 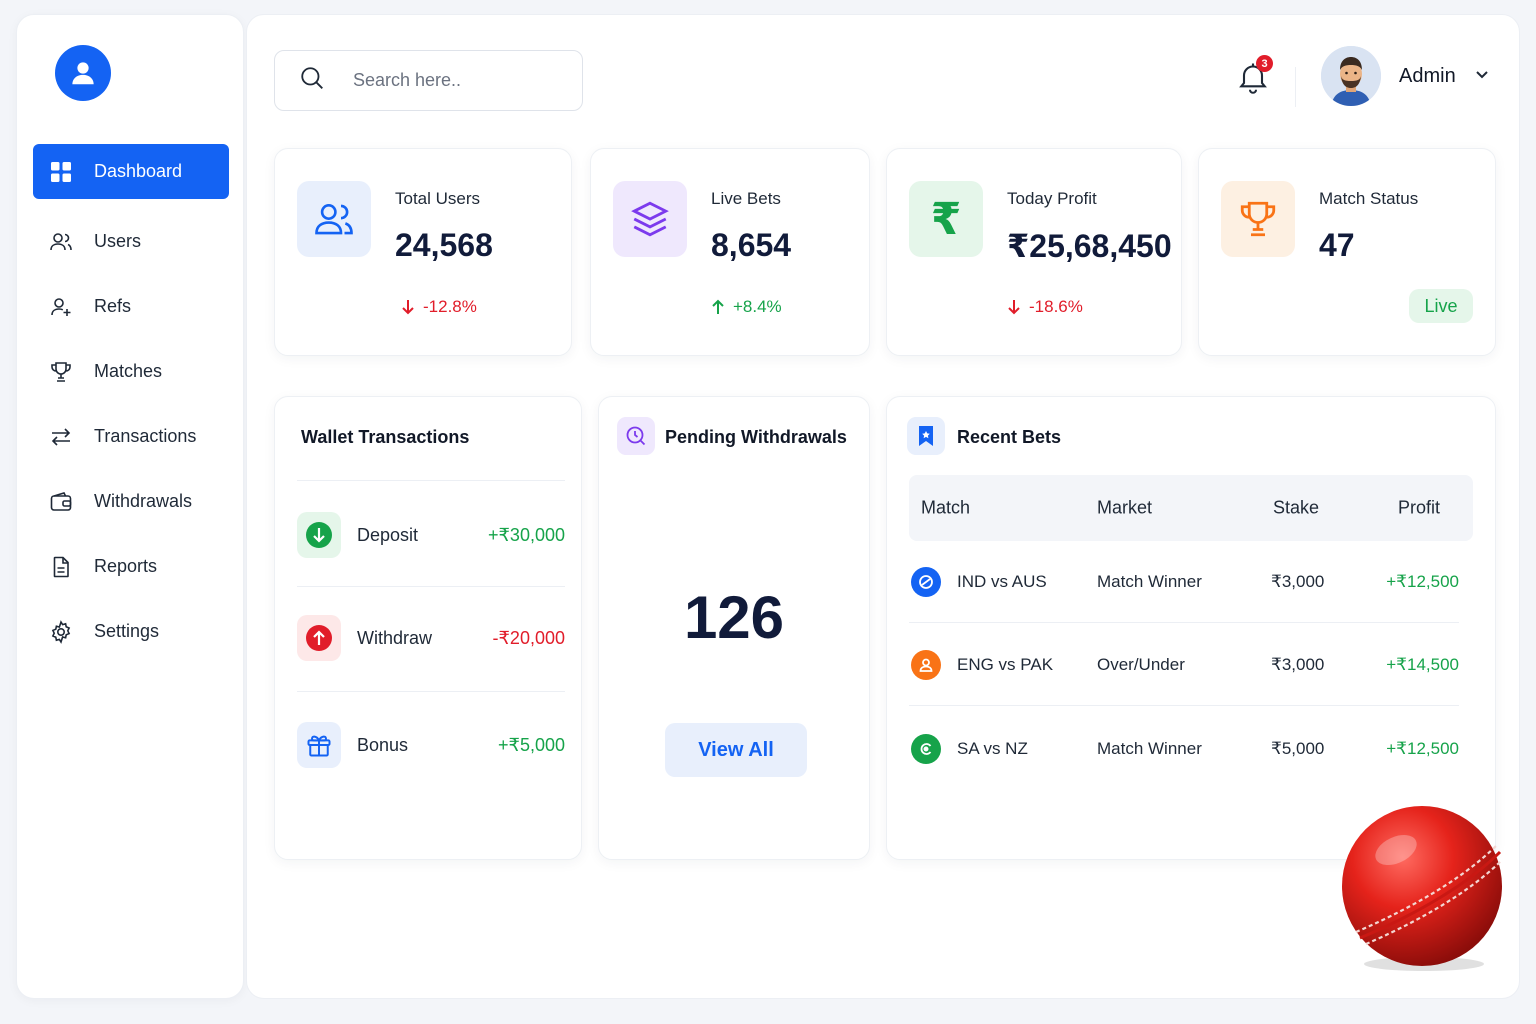 What do you see at coordinates (1005, 664) in the screenshot?
I see `bet-match: ENG vs PAK` at bounding box center [1005, 664].